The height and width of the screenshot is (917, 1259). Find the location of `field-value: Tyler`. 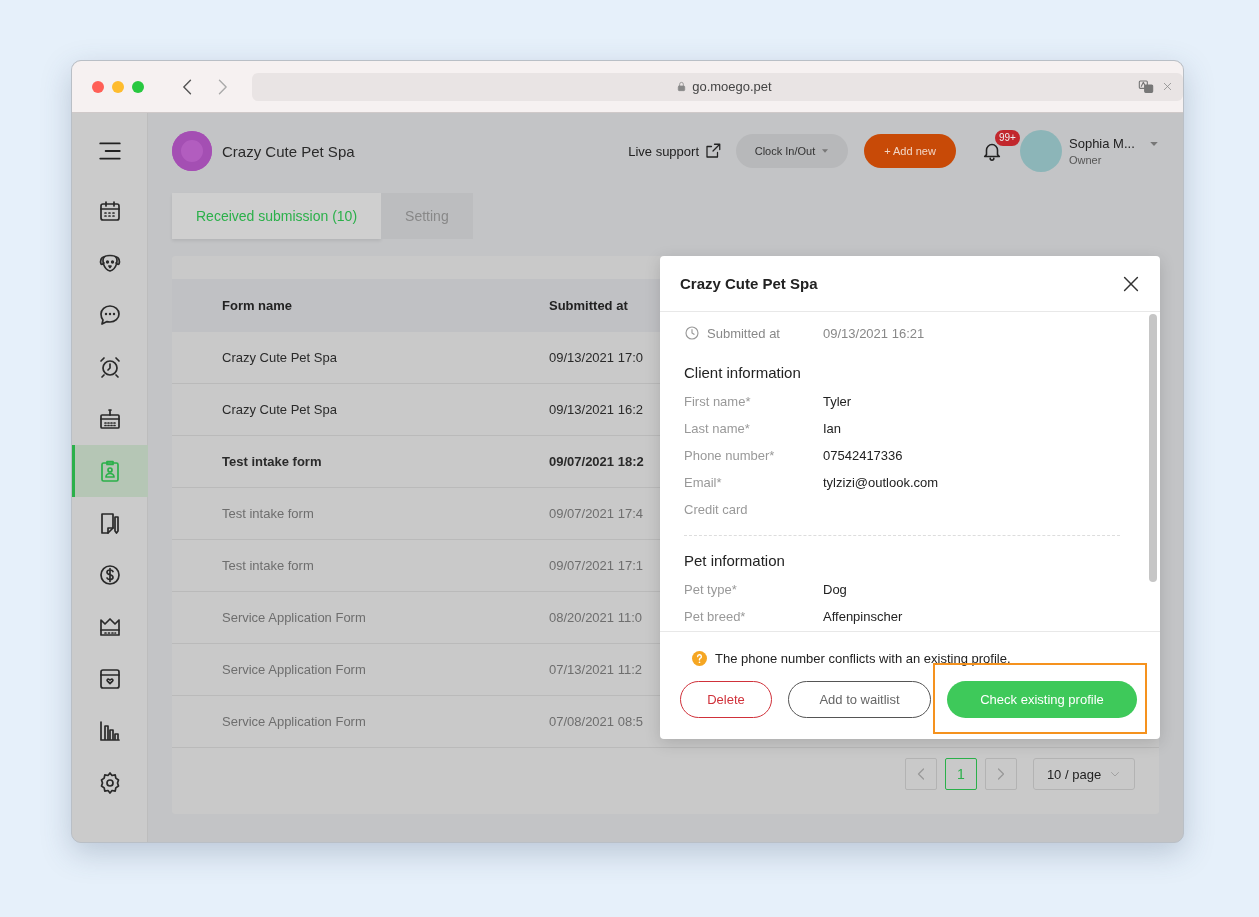

field-value: Tyler is located at coordinates (837, 401).